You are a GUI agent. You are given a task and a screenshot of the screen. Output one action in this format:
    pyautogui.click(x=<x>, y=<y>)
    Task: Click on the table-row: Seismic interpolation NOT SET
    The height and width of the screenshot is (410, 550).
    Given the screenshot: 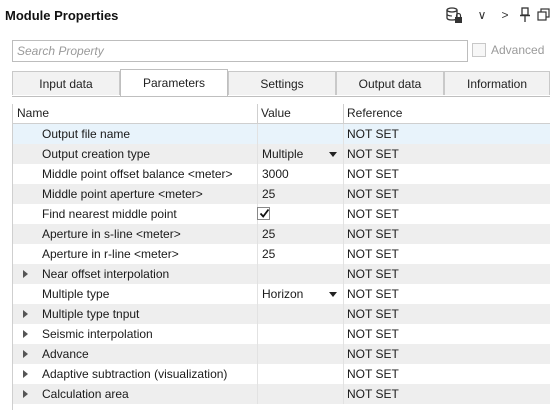 What is the action you would take?
    pyautogui.click(x=281, y=334)
    